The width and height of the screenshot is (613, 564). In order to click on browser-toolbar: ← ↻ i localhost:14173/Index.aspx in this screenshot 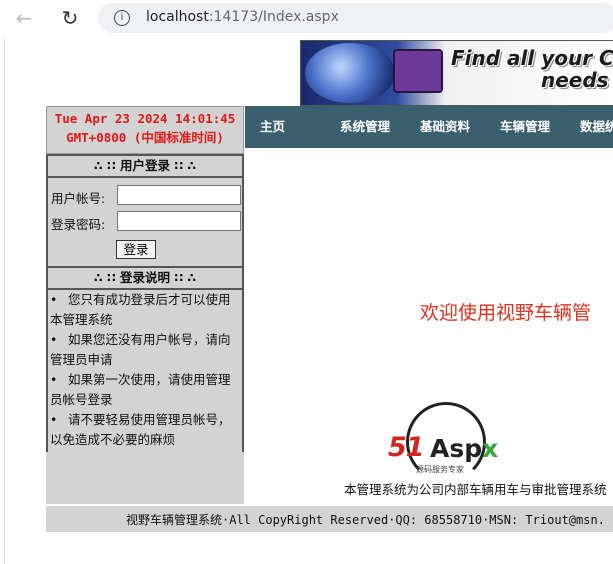, I will do `click(306, 18)`.